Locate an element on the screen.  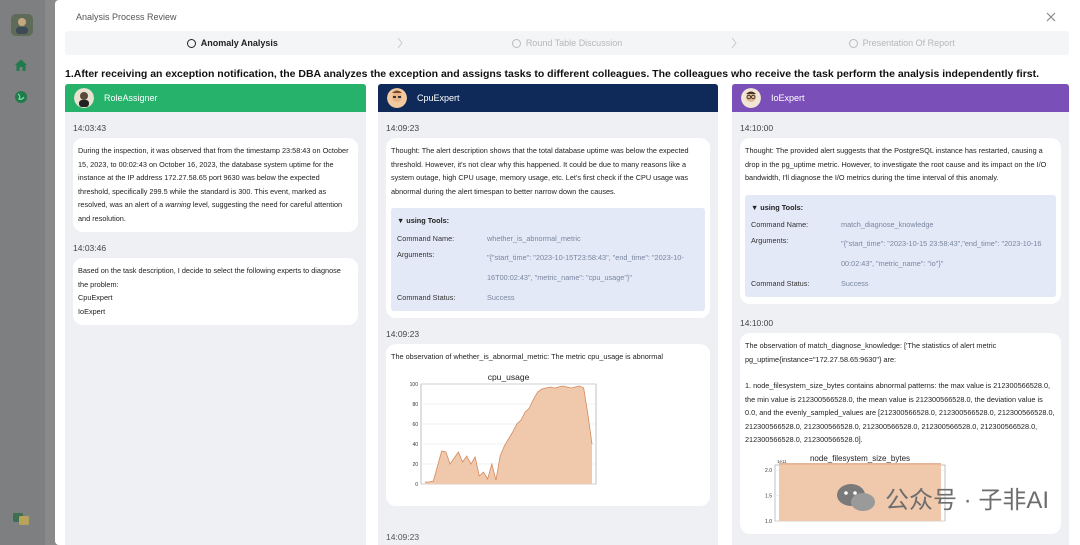
y-tick-label: 1.5 is located at coordinates (768, 496).